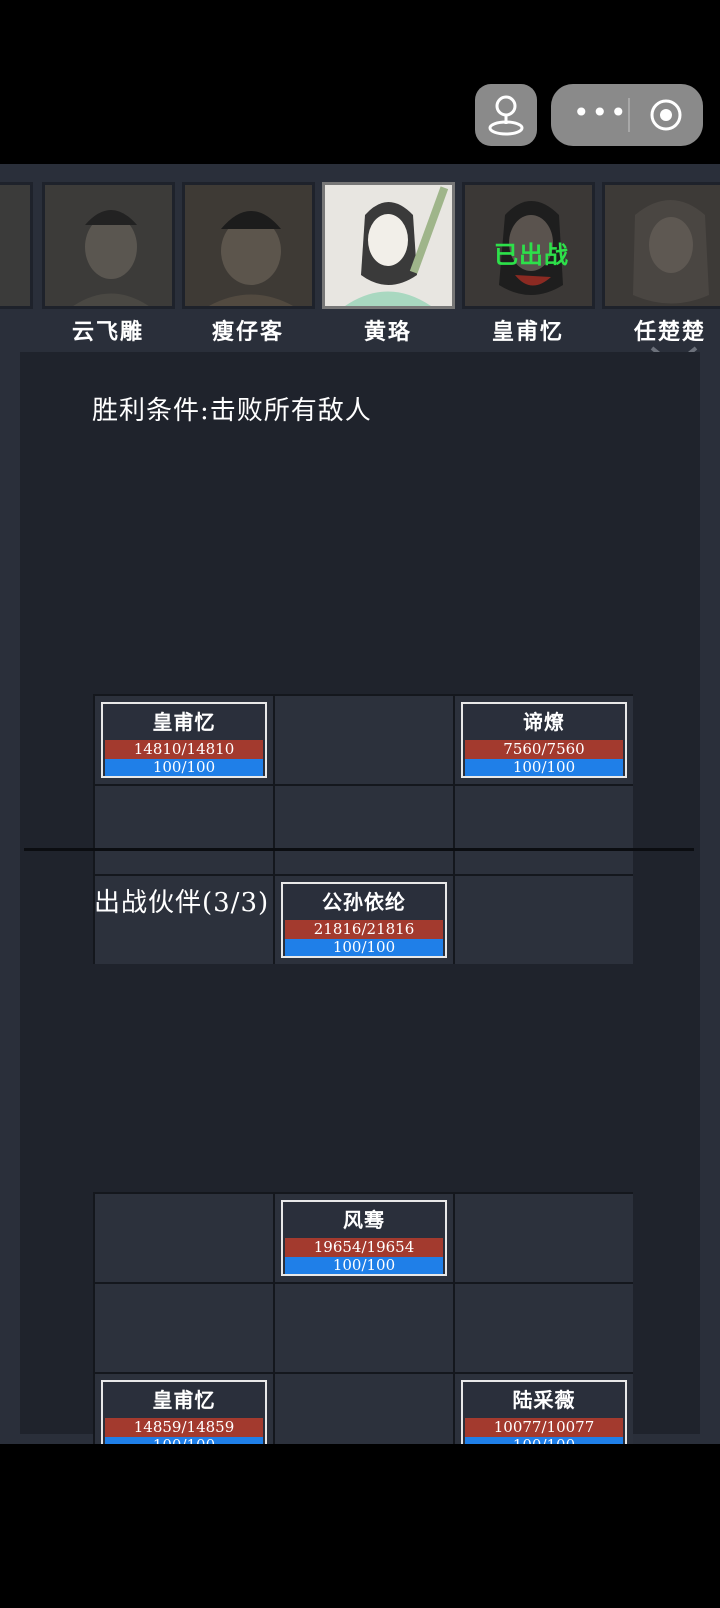 The image size is (720, 1608). I want to click on hero-name: 皇甫忆, so click(527, 332).